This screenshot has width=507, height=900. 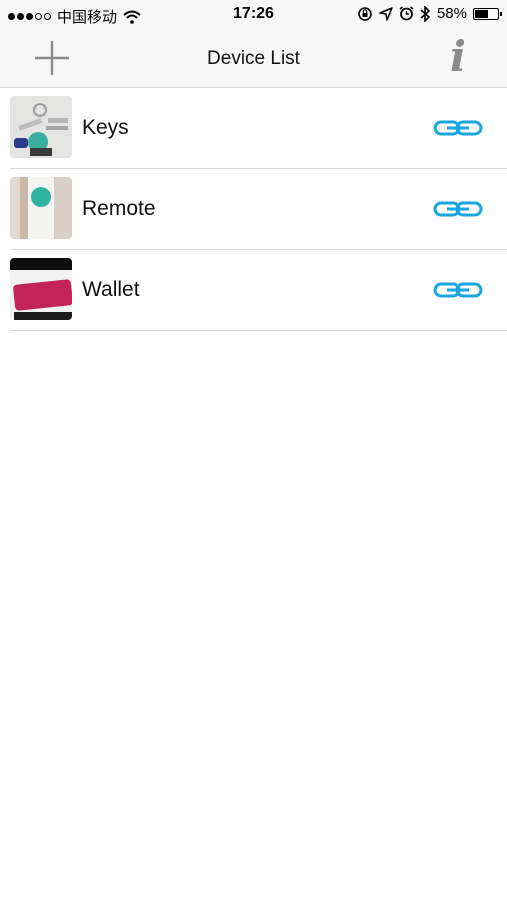 I want to click on status-bar: 中国移动 17:26 58%, so click(x=253, y=15).